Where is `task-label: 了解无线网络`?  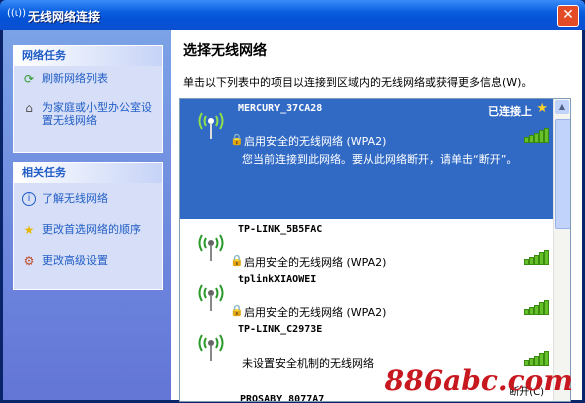 task-label: 了解无线网络 is located at coordinates (75, 198).